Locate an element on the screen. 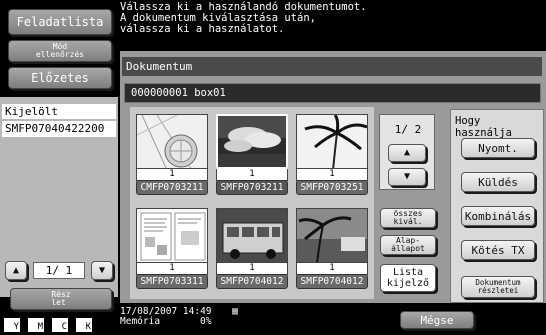 This screenshot has width=546, height=335. default-state-button: Alap- állapot is located at coordinates (408, 245).